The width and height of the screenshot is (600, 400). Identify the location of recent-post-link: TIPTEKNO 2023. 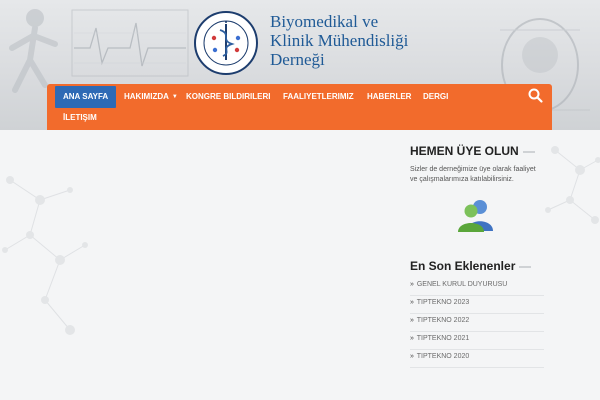
(443, 302).